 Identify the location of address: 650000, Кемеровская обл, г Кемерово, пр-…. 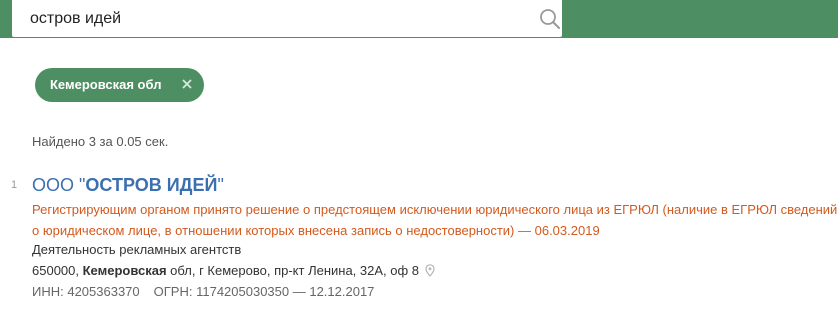
(233, 270).